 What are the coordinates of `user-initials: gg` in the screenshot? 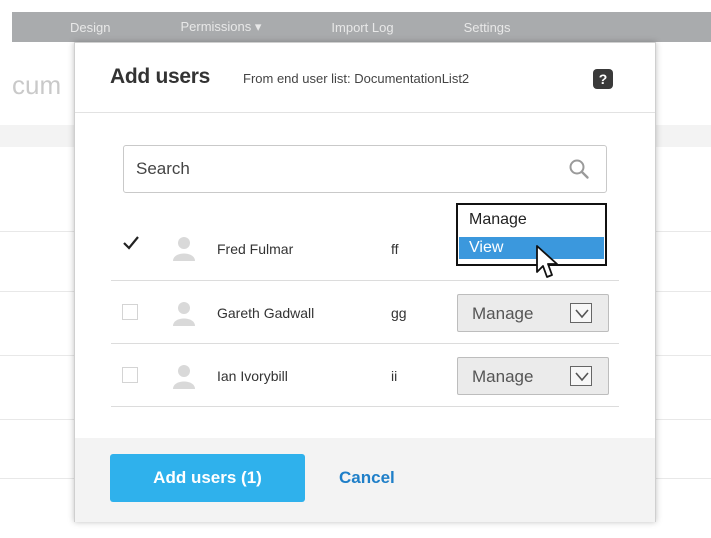 It's located at (399, 313).